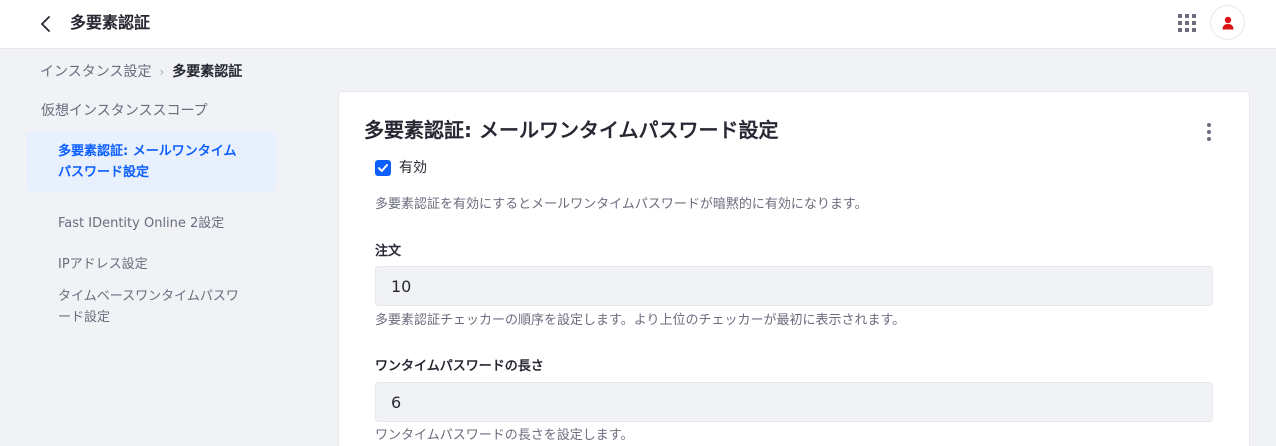 The image size is (1276, 446). What do you see at coordinates (388, 251) in the screenshot?
I see `order-label: 注文` at bounding box center [388, 251].